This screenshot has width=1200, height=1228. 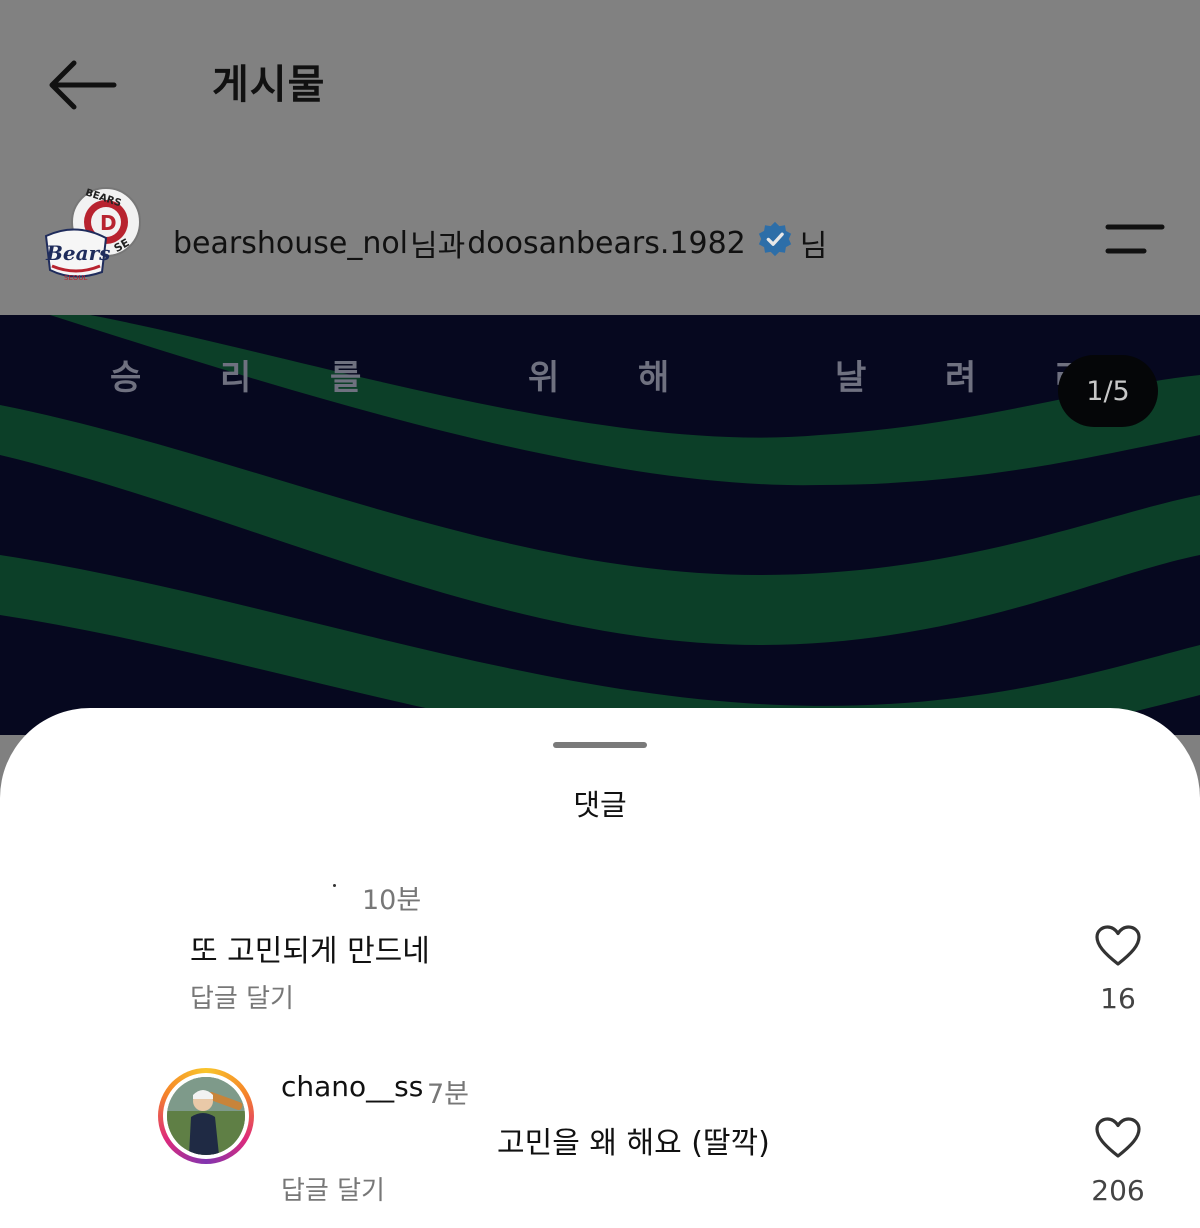 I want to click on connector-text: 님과, so click(x=438, y=246).